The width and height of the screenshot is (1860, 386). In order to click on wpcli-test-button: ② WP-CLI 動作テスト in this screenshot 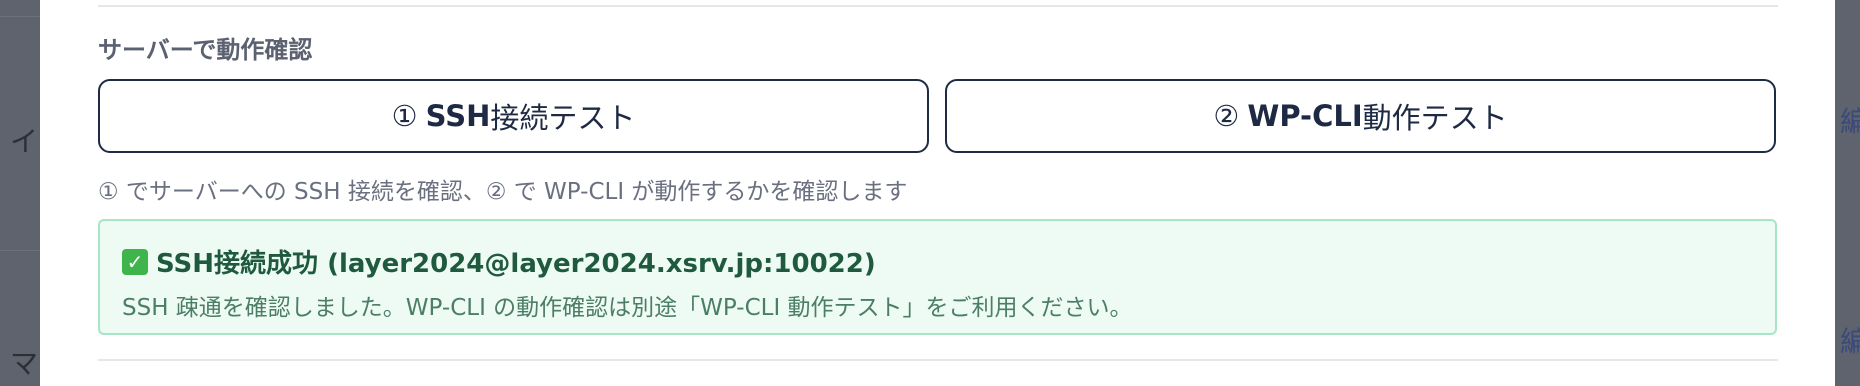, I will do `click(1360, 116)`.